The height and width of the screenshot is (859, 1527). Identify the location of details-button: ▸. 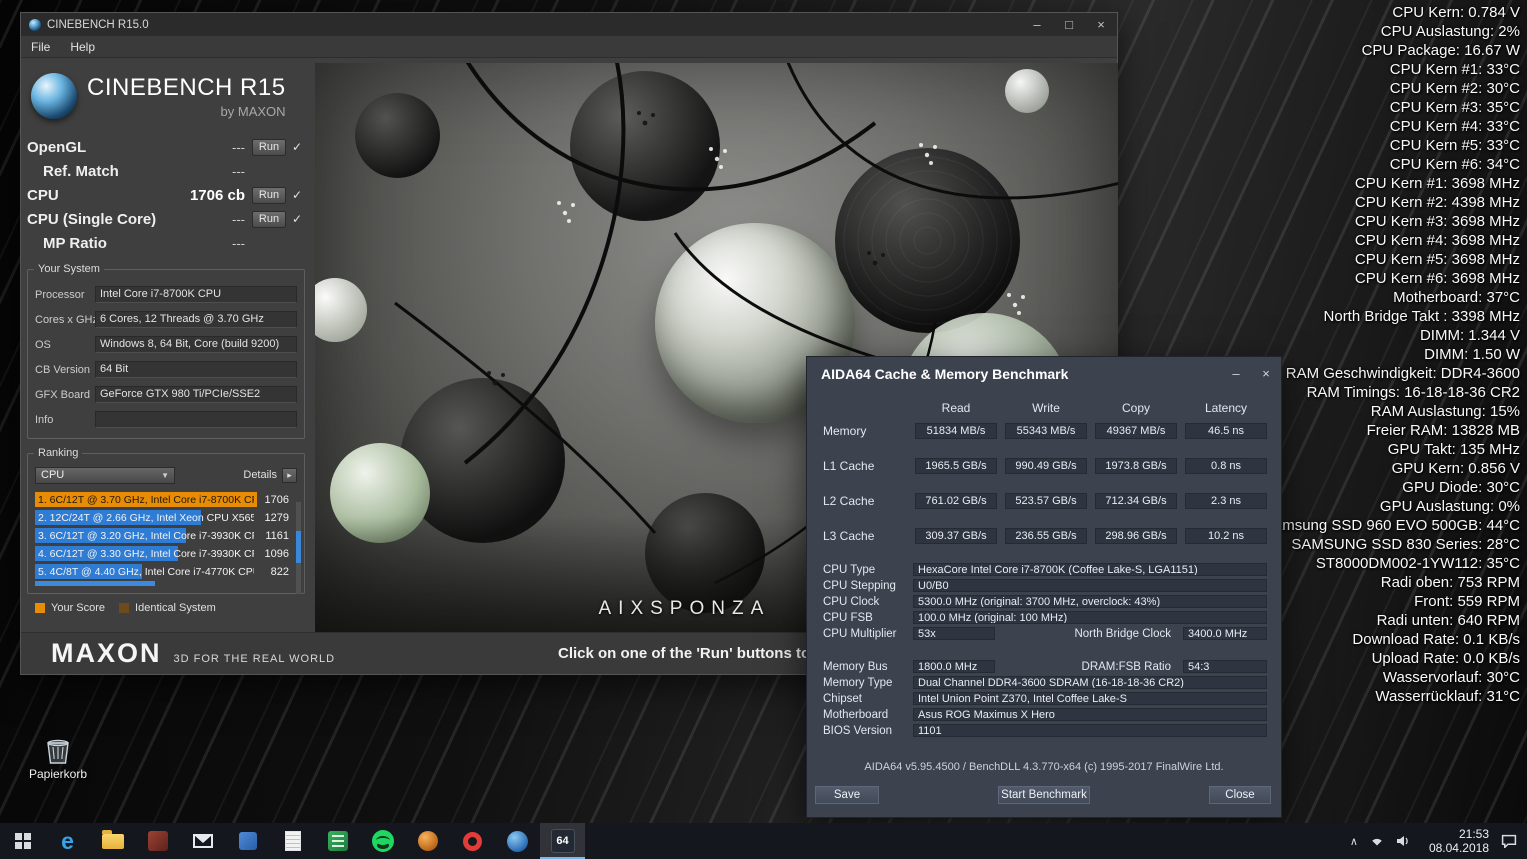
(289, 475).